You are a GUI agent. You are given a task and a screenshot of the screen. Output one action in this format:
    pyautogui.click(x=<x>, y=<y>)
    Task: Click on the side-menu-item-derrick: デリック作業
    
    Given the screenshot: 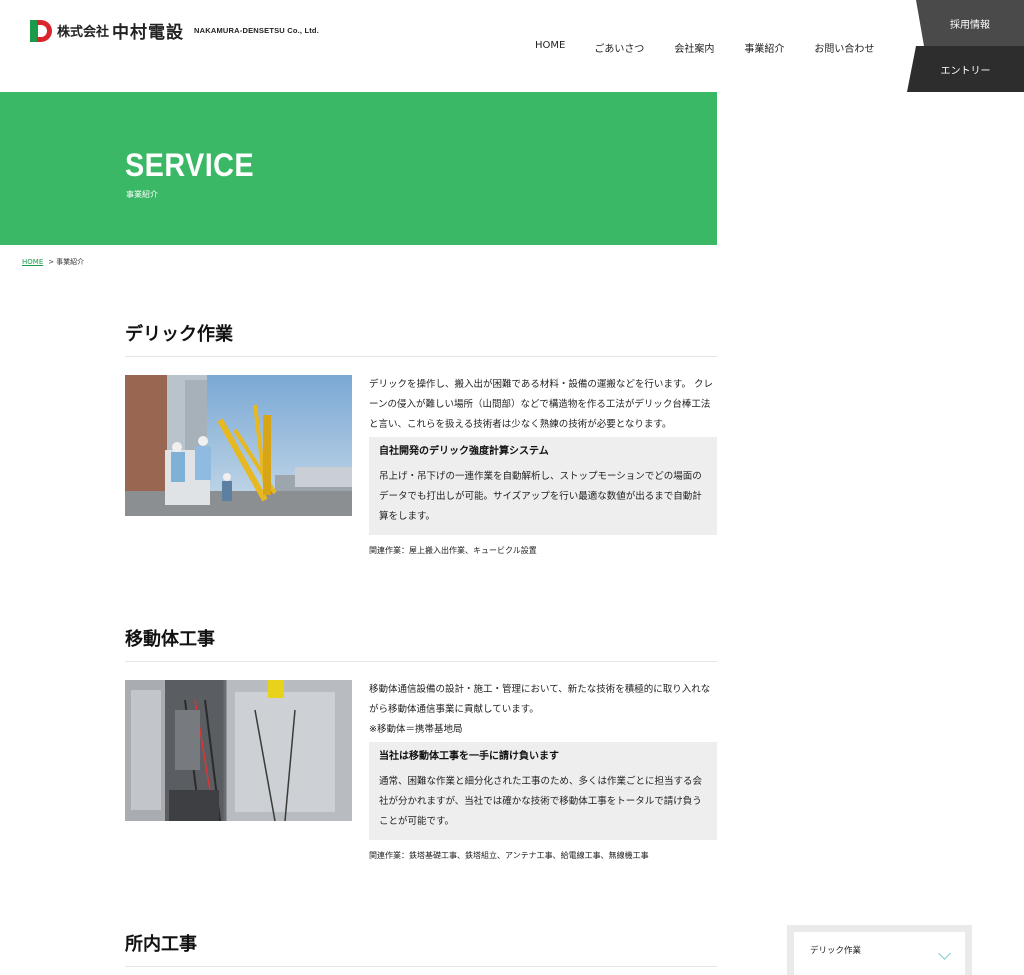 What is the action you would take?
    pyautogui.click(x=879, y=953)
    